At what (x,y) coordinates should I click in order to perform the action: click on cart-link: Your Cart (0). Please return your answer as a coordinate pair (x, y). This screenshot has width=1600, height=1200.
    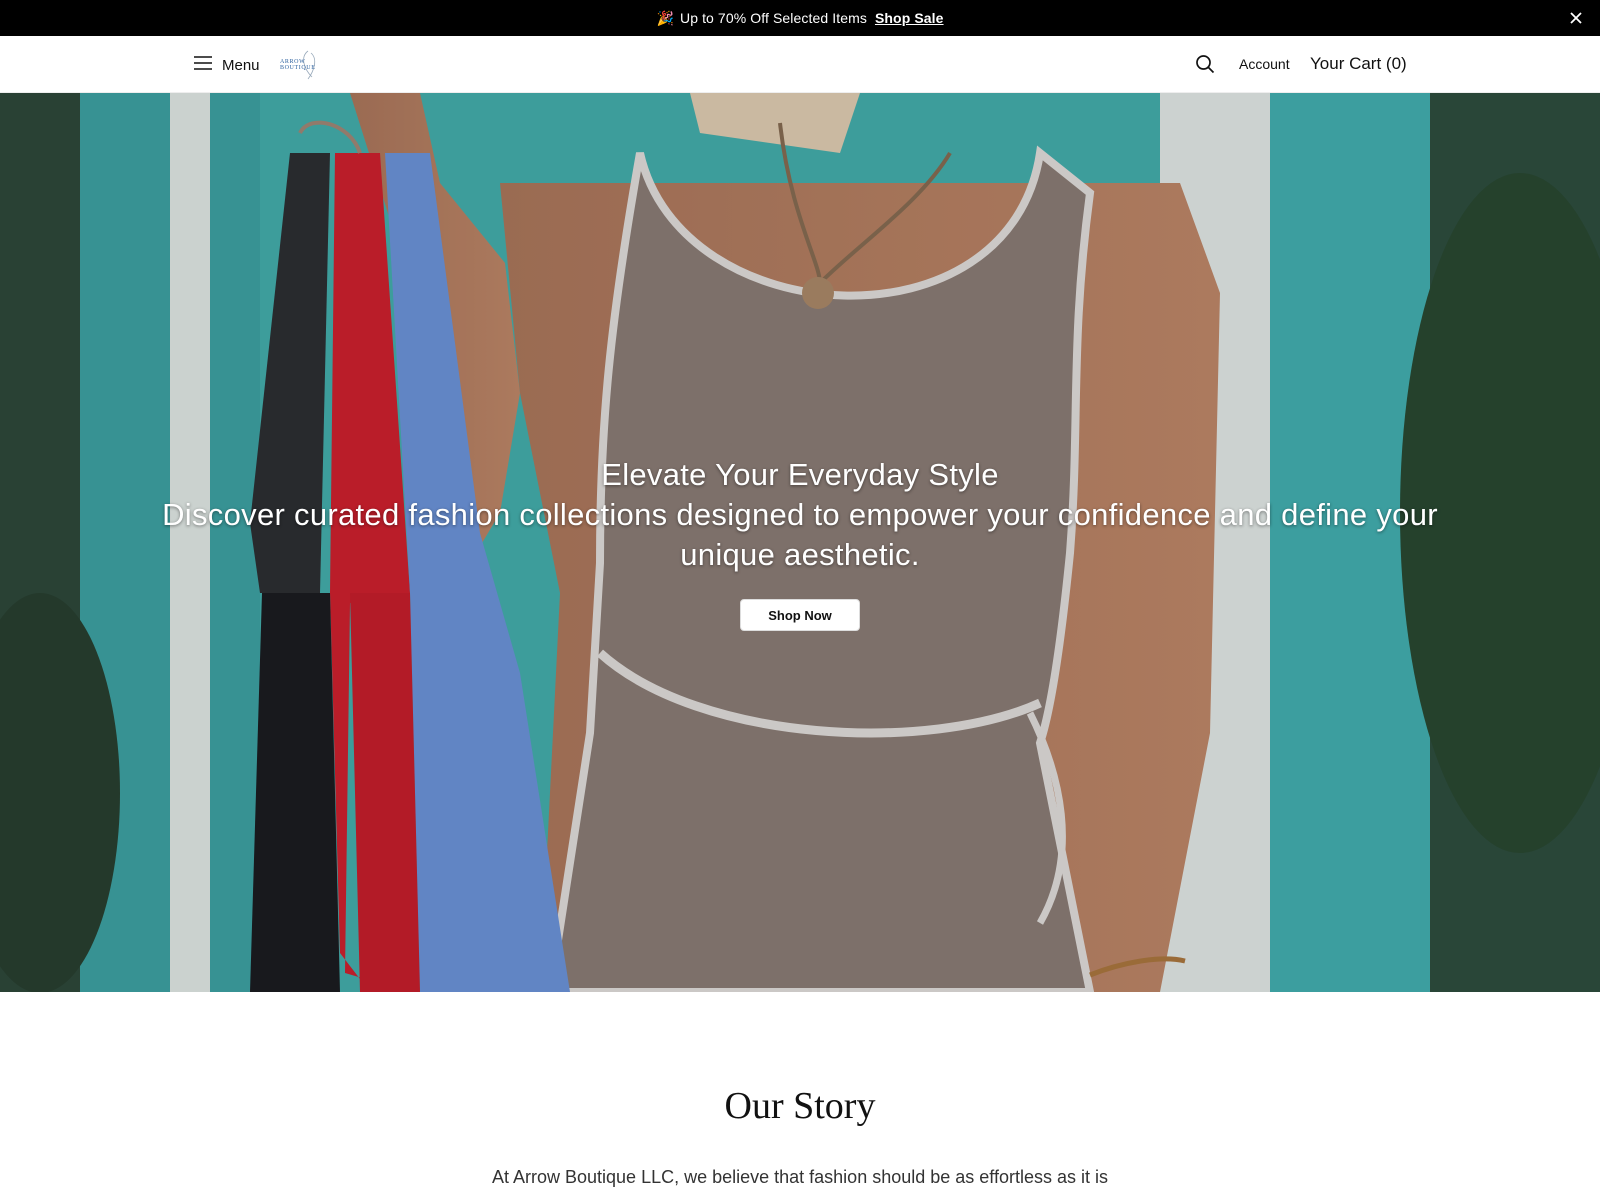
    Looking at the image, I should click on (1358, 64).